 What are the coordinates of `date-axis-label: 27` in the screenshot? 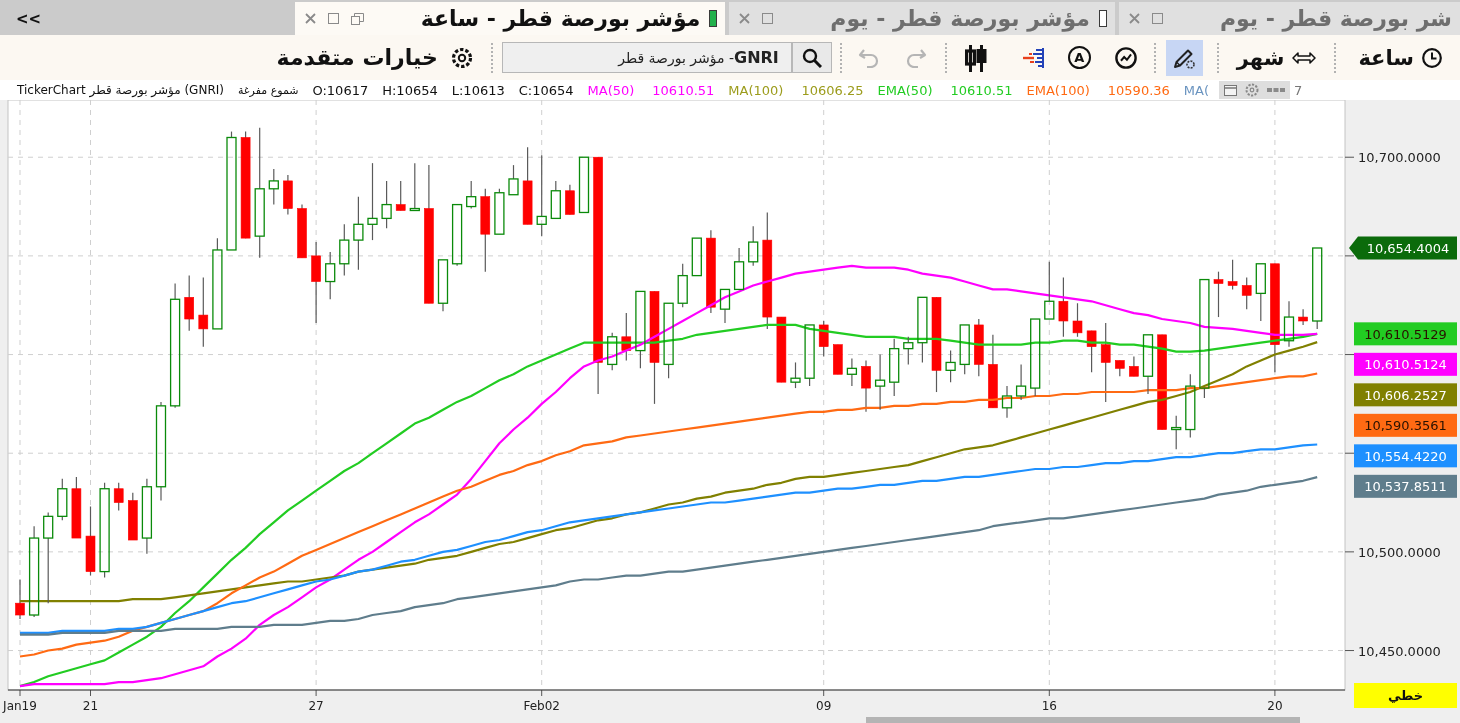 It's located at (316, 706).